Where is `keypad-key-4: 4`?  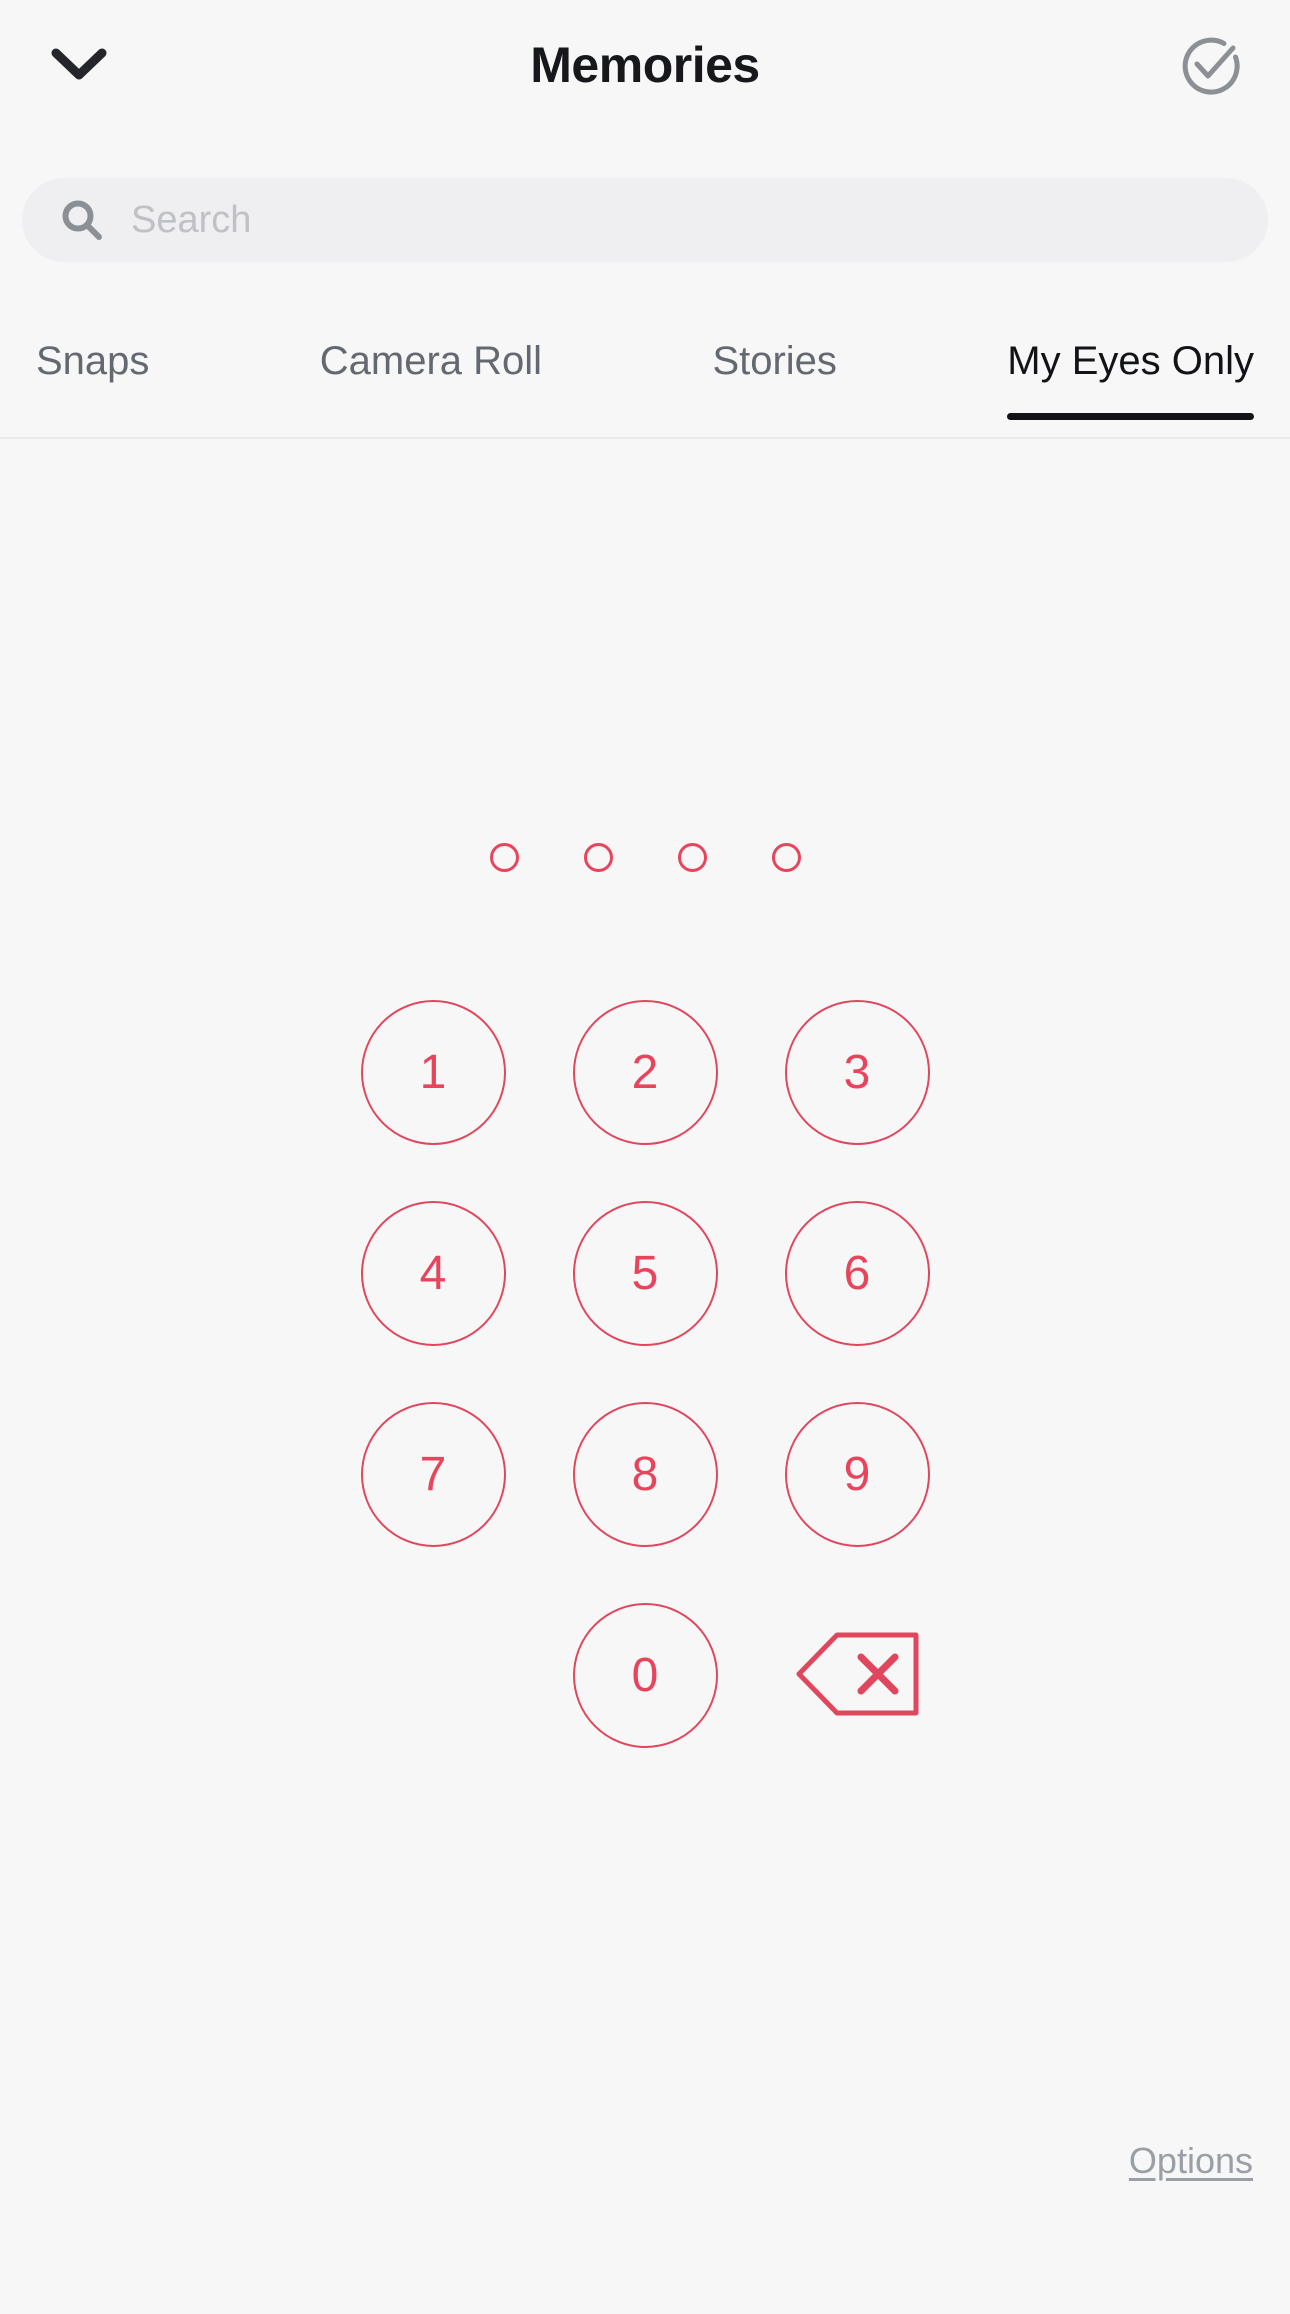
keypad-key-4: 4 is located at coordinates (433, 1273).